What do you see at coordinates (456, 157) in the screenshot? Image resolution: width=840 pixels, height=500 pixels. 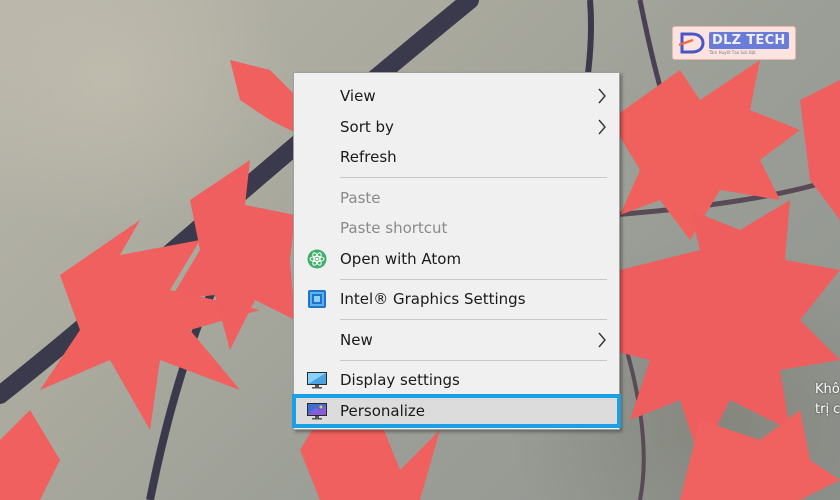 I see `menu-item-refresh: Refresh` at bounding box center [456, 157].